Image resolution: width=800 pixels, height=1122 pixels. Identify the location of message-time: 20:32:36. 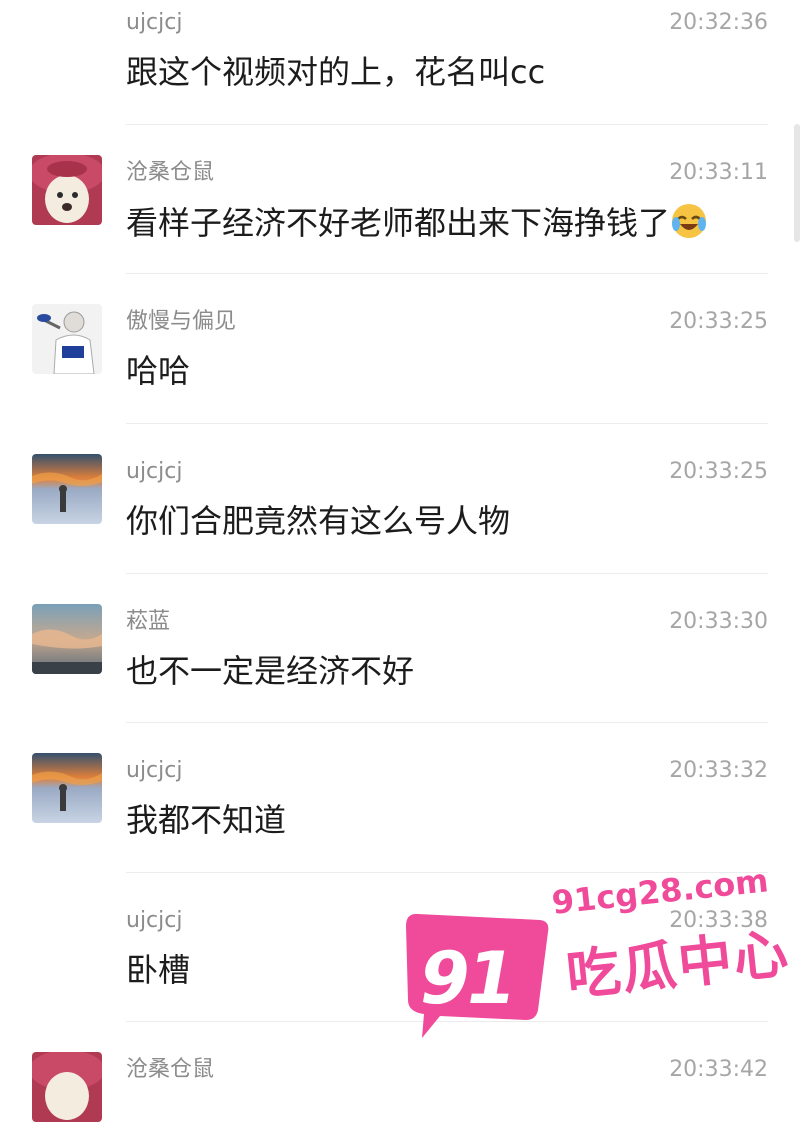
(718, 22).